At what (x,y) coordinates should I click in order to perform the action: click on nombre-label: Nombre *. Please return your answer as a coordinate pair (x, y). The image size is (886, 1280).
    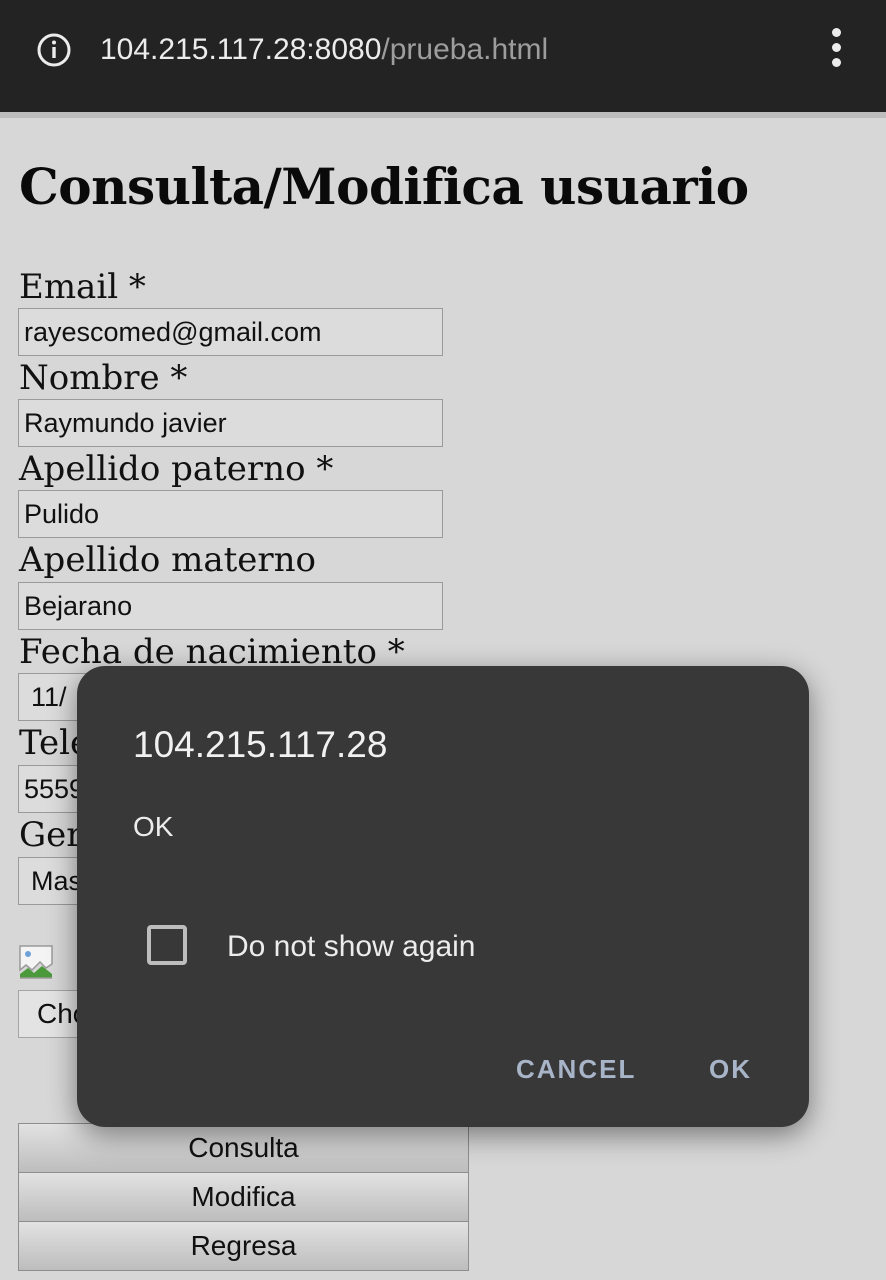
    Looking at the image, I should click on (103, 378).